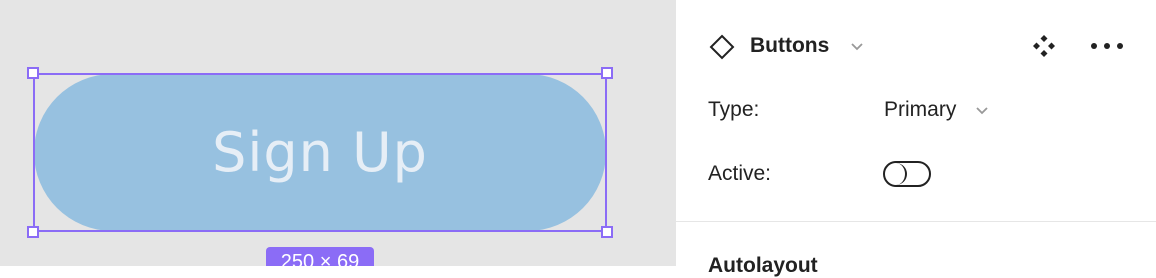 The image size is (1156, 278). What do you see at coordinates (763, 265) in the screenshot?
I see `section-heading: Autolayout` at bounding box center [763, 265].